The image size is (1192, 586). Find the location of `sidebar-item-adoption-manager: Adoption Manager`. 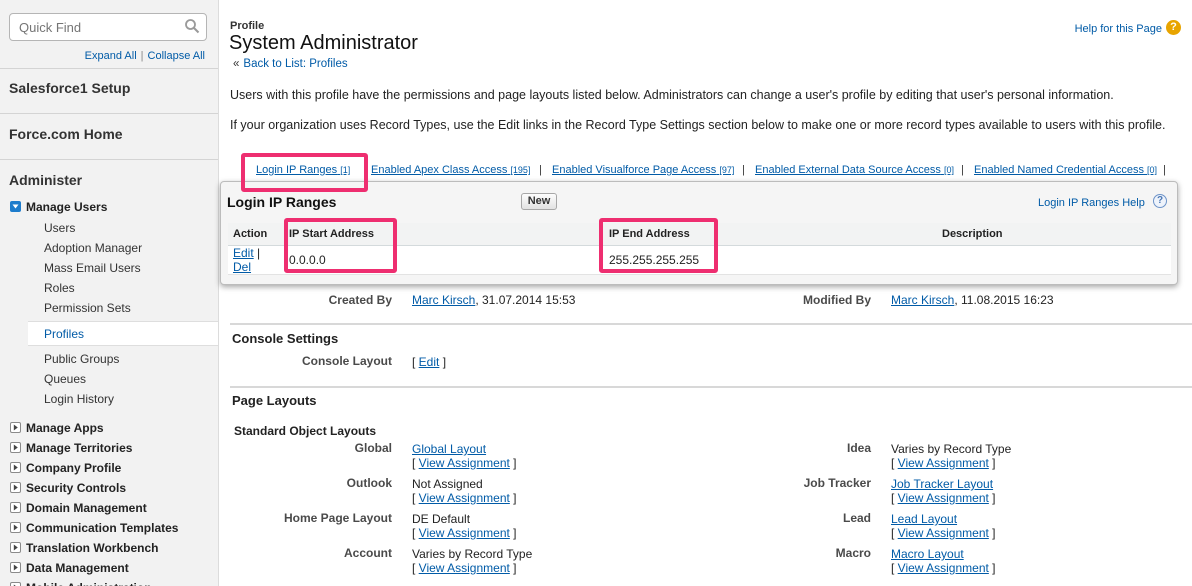

sidebar-item-adoption-manager: Adoption Manager is located at coordinates (93, 248).